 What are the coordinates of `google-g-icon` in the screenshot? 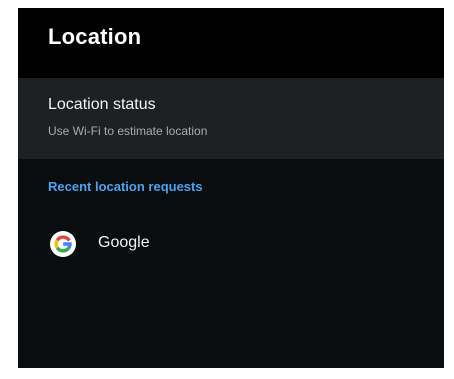 It's located at (63, 244).